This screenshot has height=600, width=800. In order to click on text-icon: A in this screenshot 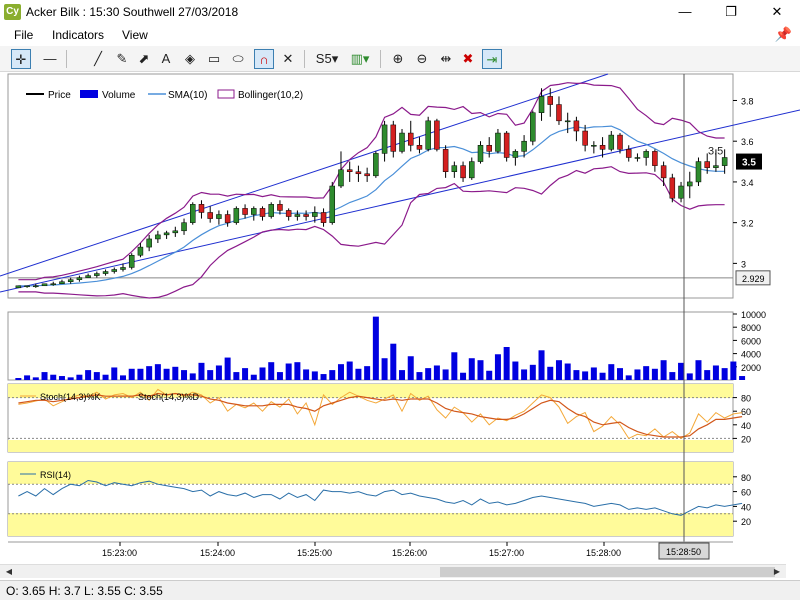, I will do `click(166, 59)`.